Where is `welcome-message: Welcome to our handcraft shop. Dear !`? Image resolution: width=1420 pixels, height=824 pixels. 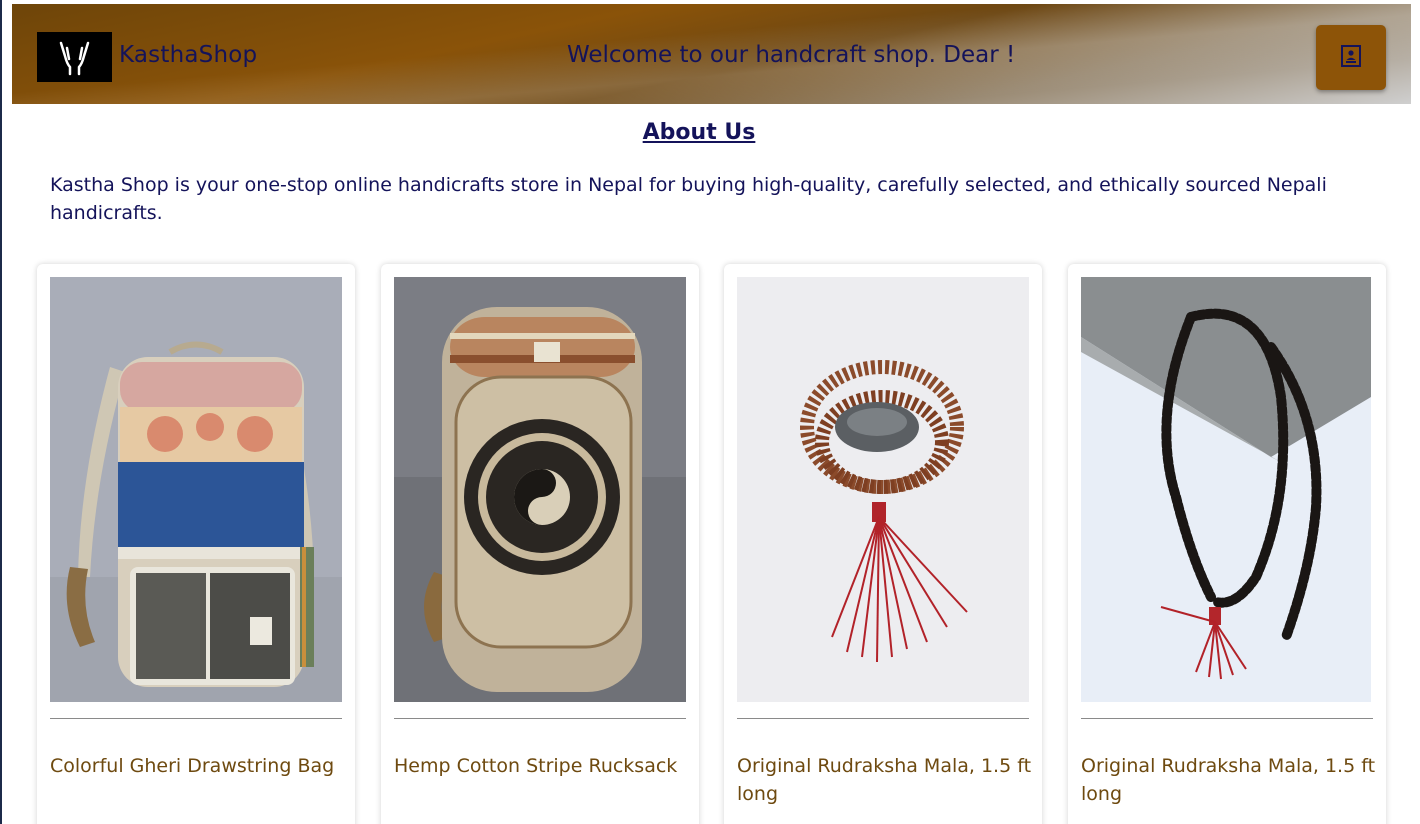 welcome-message: Welcome to our handcraft shop. Dear ! is located at coordinates (791, 55).